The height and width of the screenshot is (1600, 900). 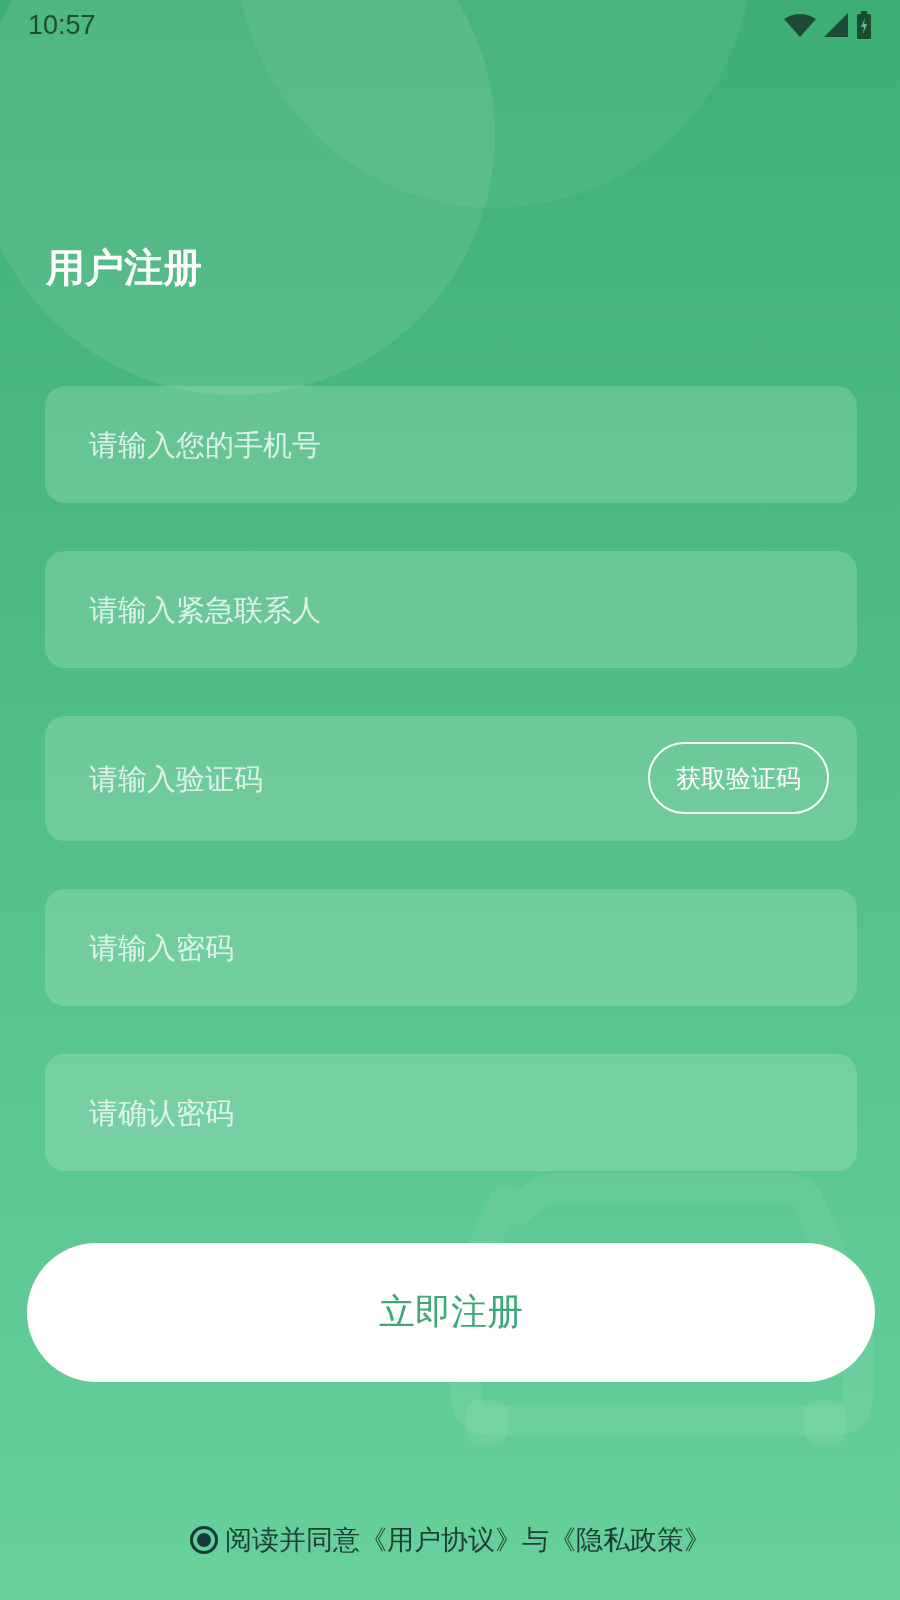 What do you see at coordinates (124, 268) in the screenshot?
I see `page-title: 用户注册` at bounding box center [124, 268].